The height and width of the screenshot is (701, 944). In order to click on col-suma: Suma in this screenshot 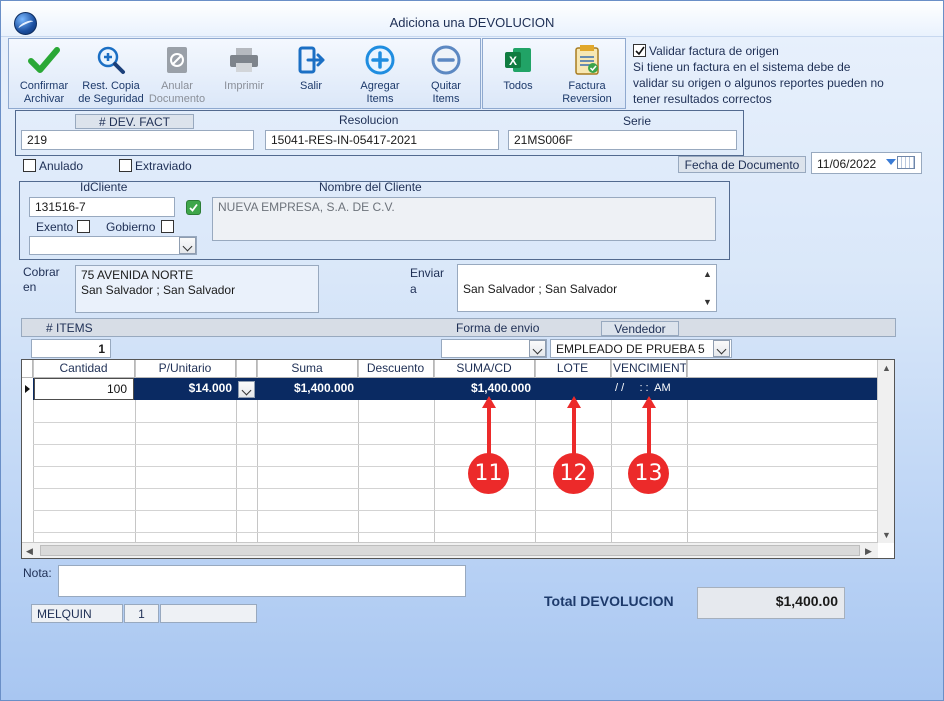, I will do `click(307, 369)`.